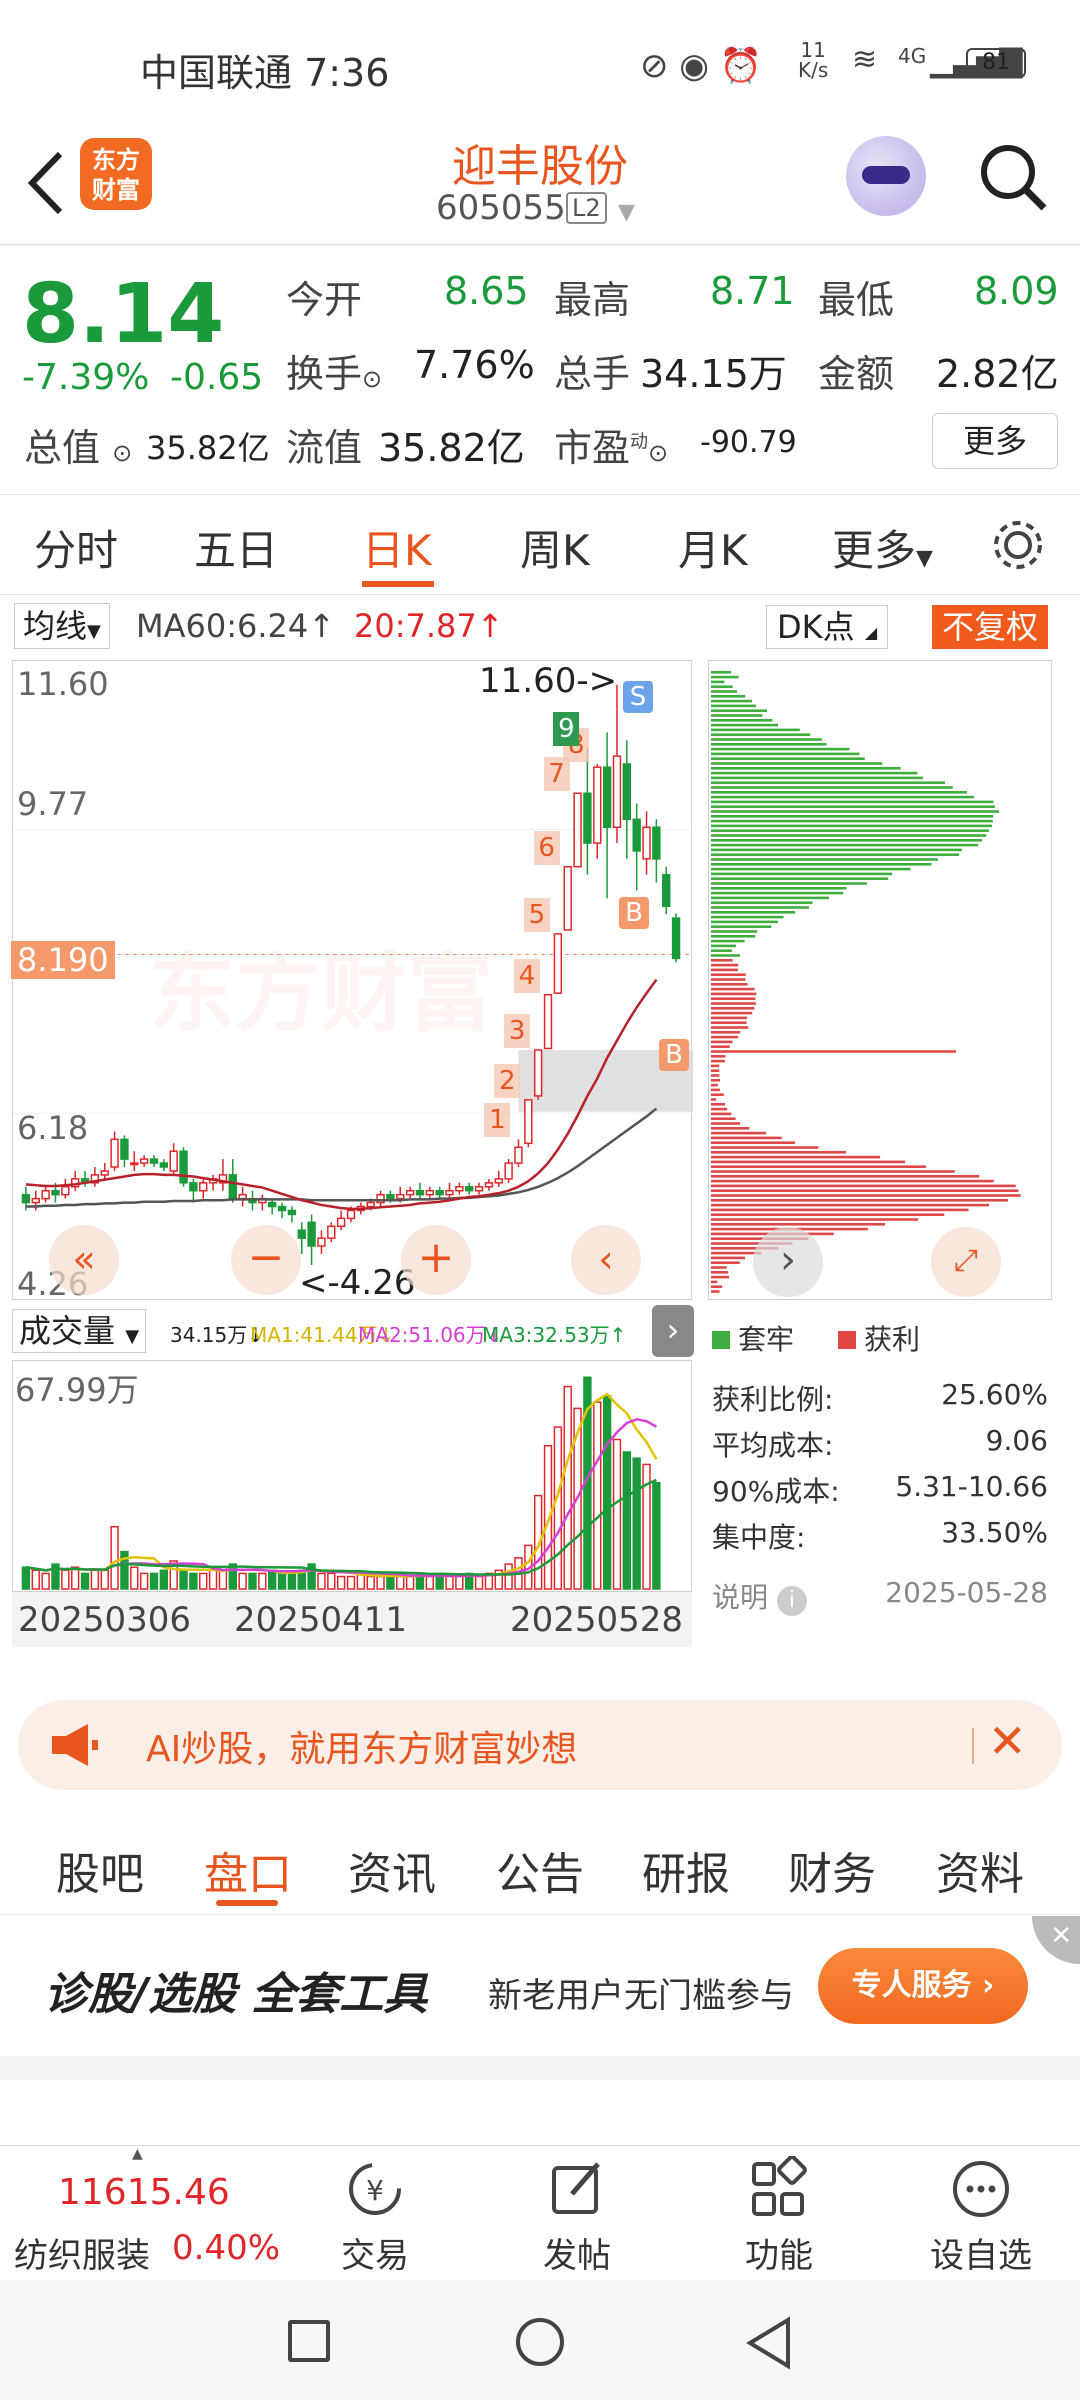 The width and height of the screenshot is (1080, 2400). What do you see at coordinates (779, 2216) in the screenshot?
I see `features-button: 功能` at bounding box center [779, 2216].